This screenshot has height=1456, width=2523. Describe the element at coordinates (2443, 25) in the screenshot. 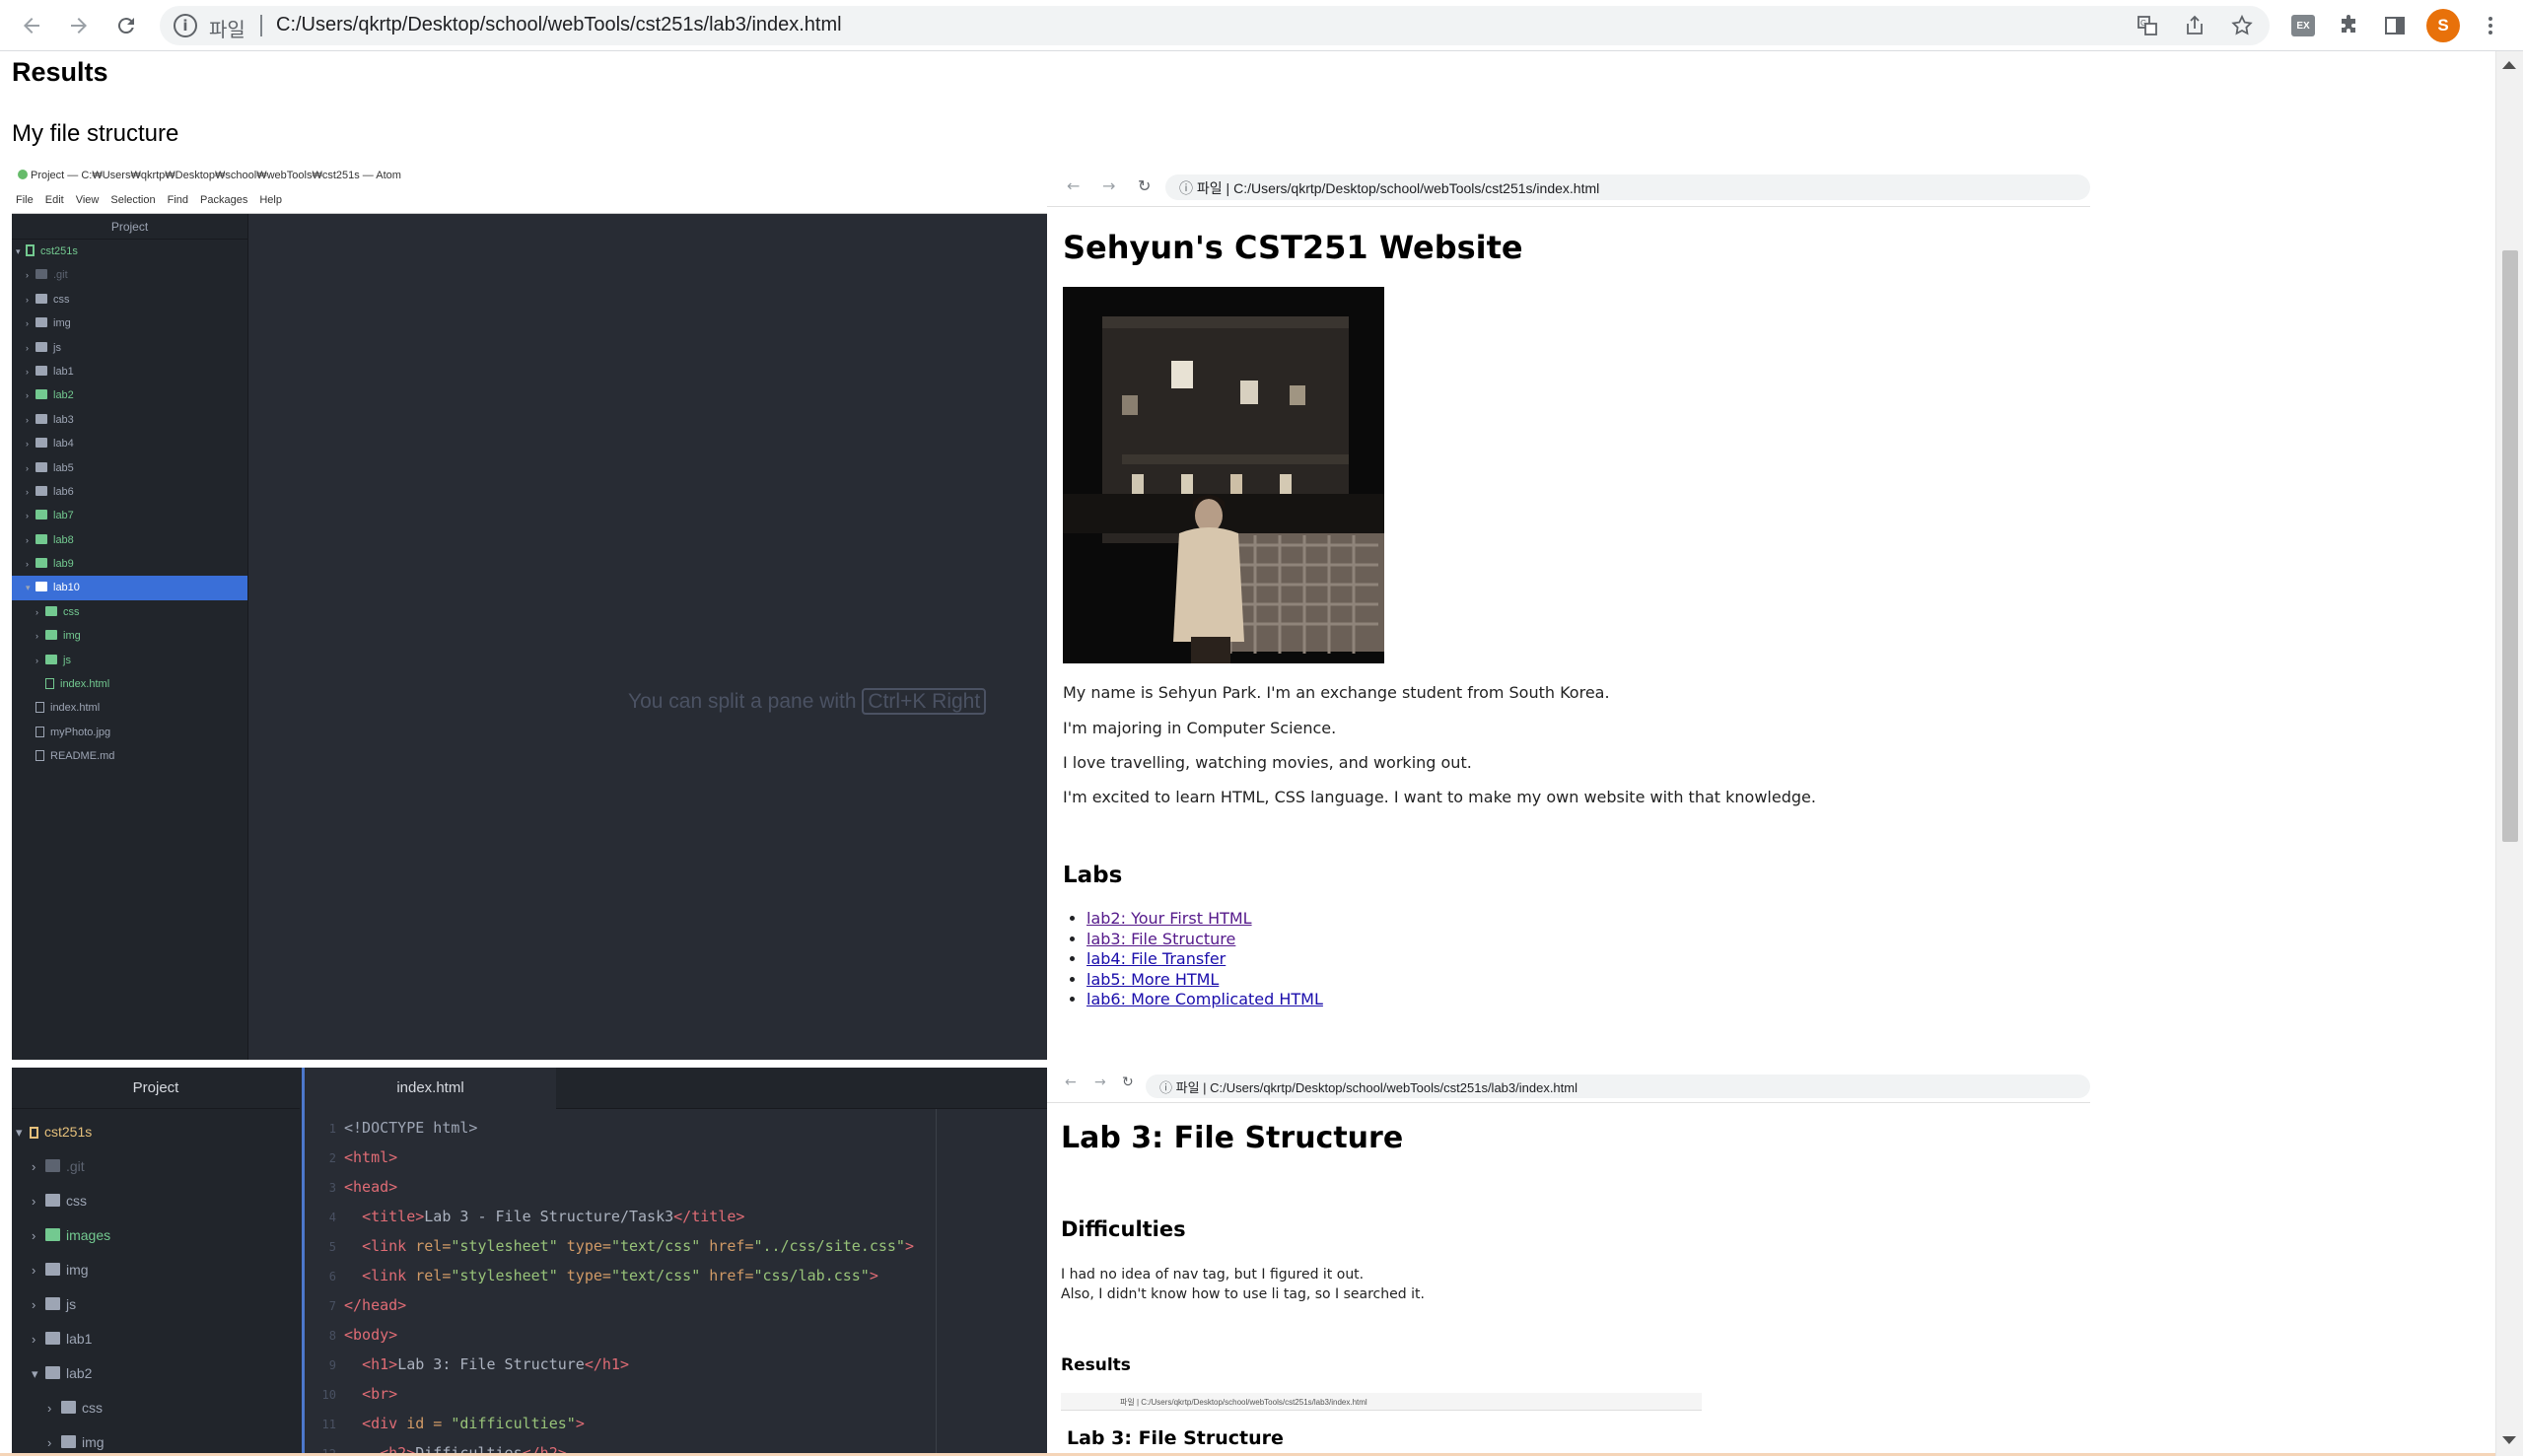

I see `profile-avatar: S` at that location.